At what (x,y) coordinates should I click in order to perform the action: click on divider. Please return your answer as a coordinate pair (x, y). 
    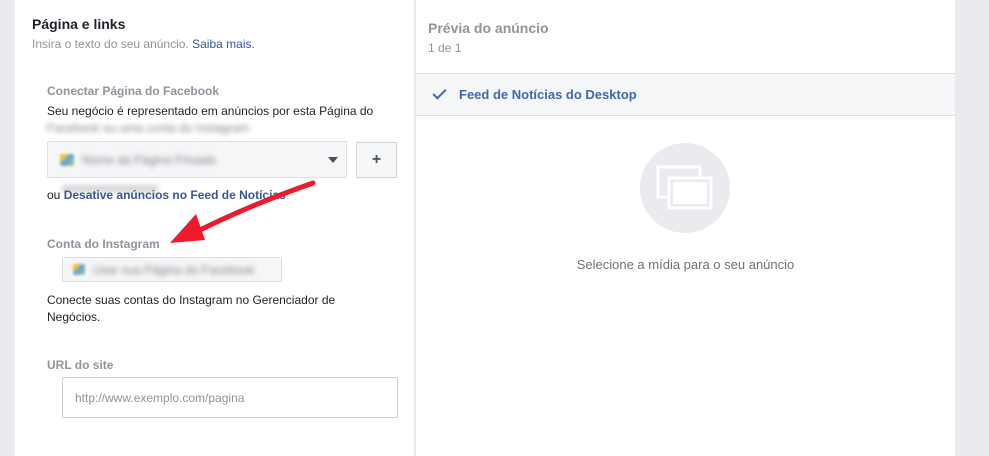
    Looking at the image, I should click on (685, 115).